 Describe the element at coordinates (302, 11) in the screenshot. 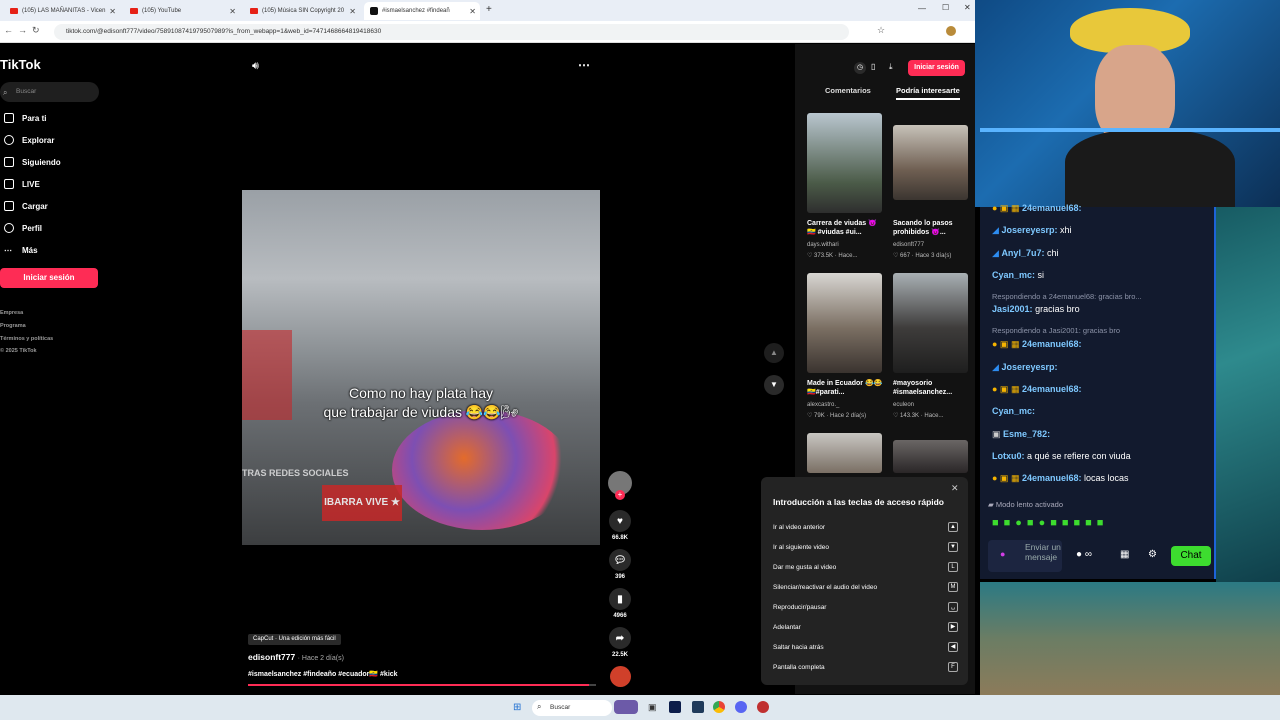

I see `browser-tab: (105) Música SIN Copyright 20 ✕` at that location.